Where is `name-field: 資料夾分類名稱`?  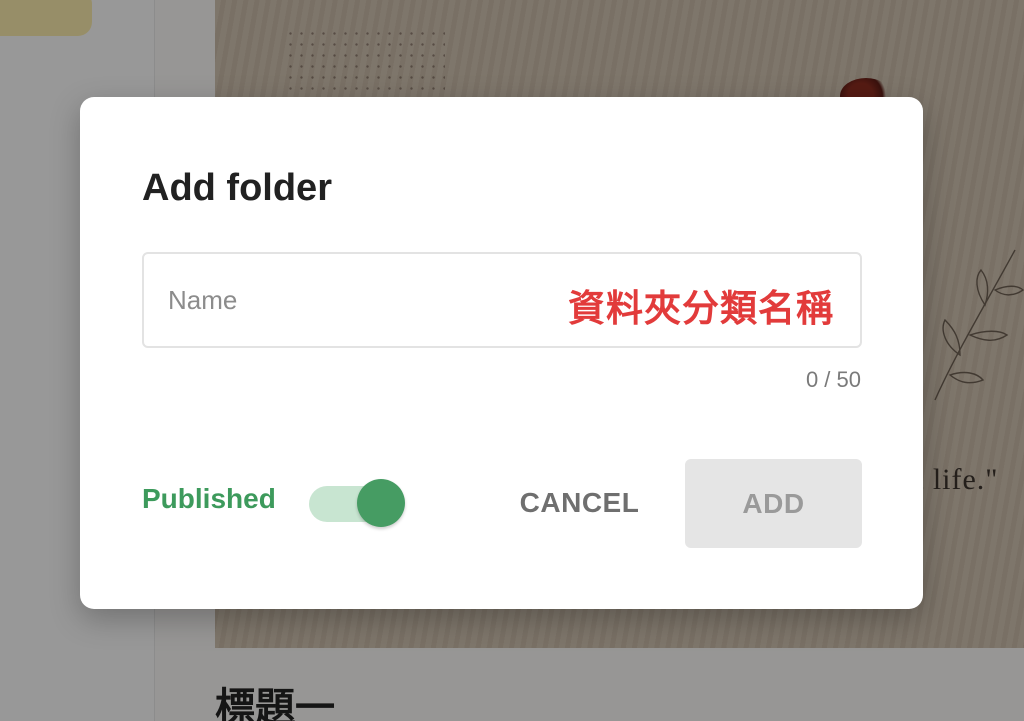
name-field: 資料夾分類名稱 is located at coordinates (502, 300).